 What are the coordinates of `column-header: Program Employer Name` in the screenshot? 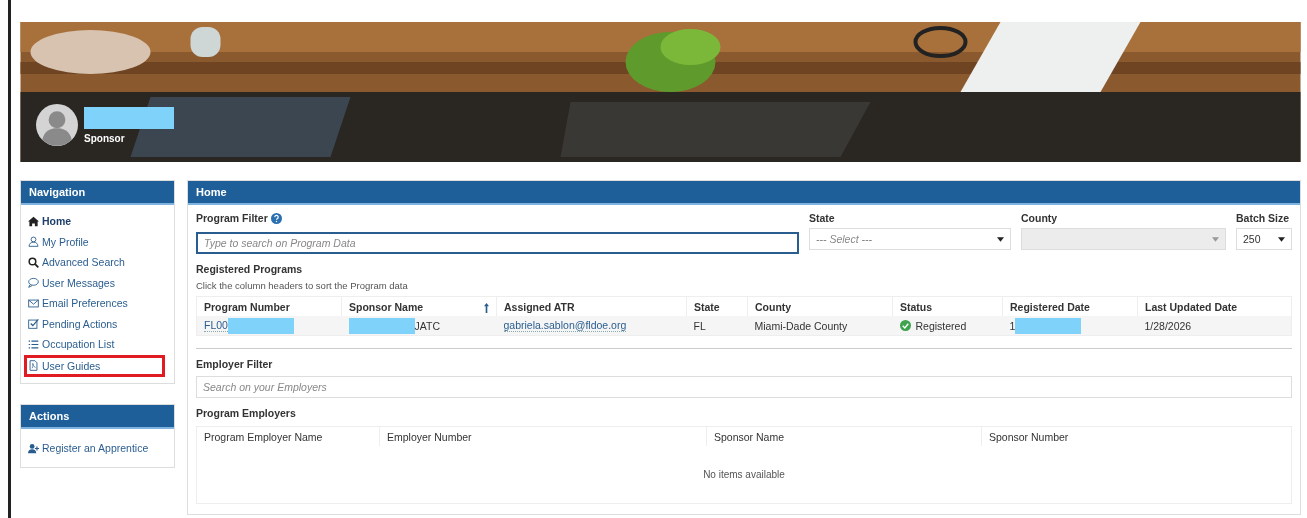 It's located at (263, 436).